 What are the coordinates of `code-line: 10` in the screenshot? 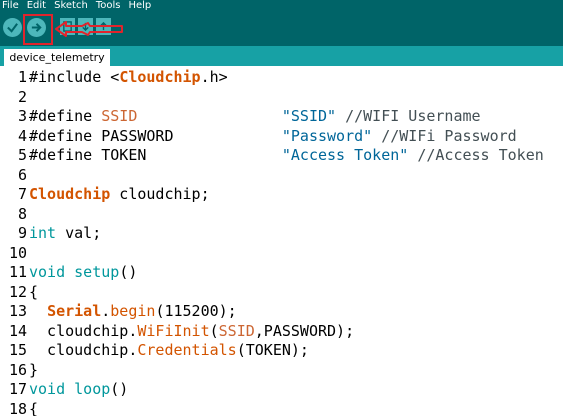 It's located at (281, 254).